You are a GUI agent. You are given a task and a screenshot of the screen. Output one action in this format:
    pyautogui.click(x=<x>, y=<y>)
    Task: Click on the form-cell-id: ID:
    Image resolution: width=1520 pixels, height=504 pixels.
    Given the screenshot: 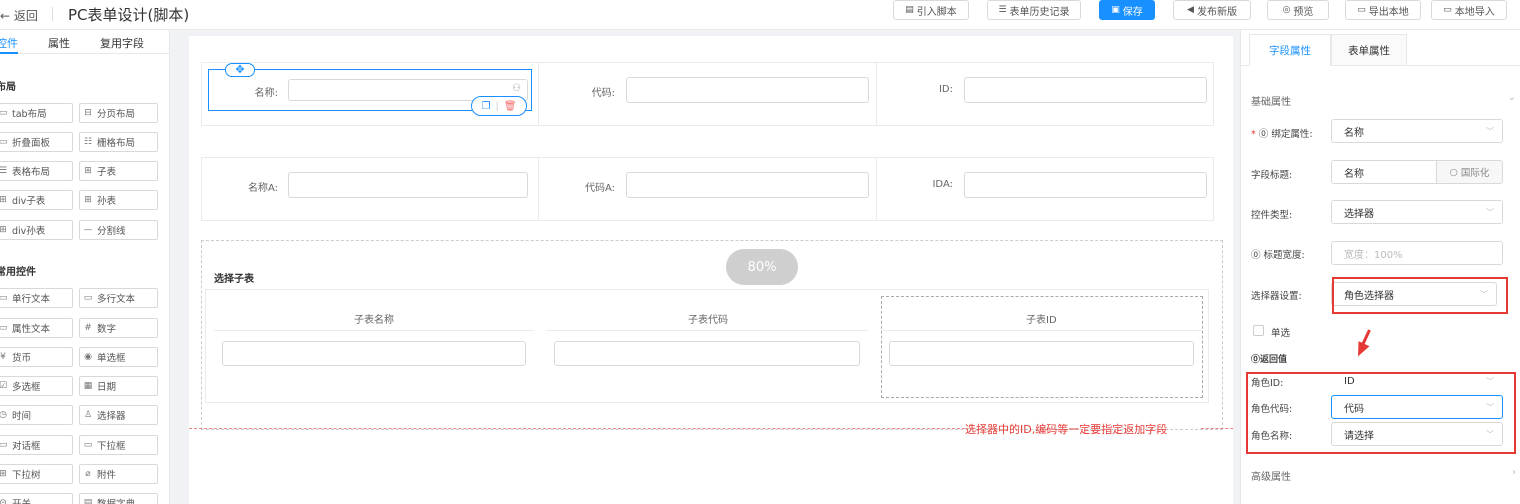 What is the action you would take?
    pyautogui.click(x=1045, y=94)
    